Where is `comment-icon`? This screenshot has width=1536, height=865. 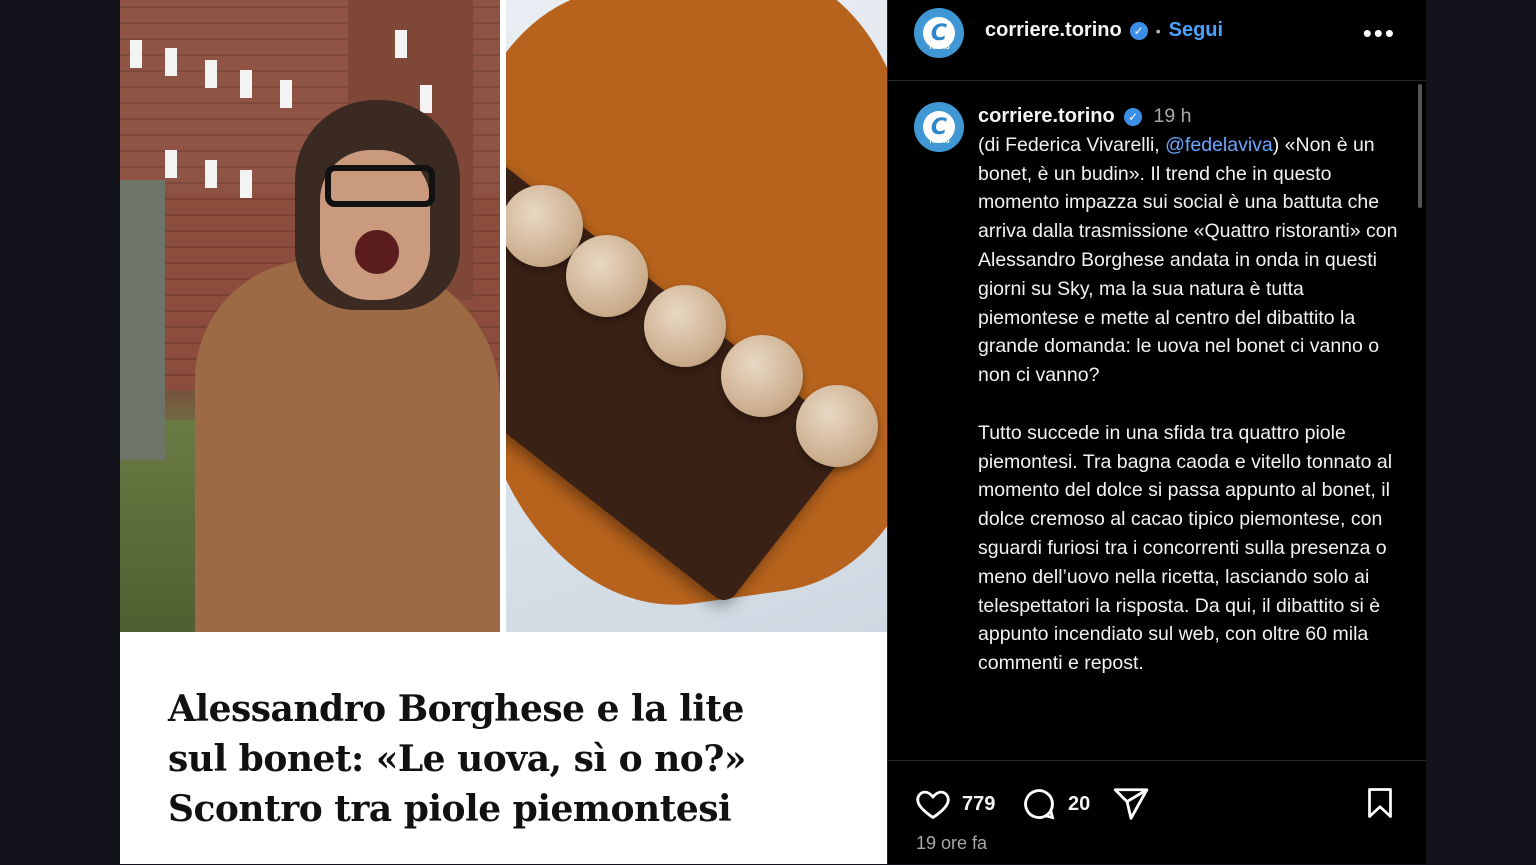
comment-icon is located at coordinates (1039, 804).